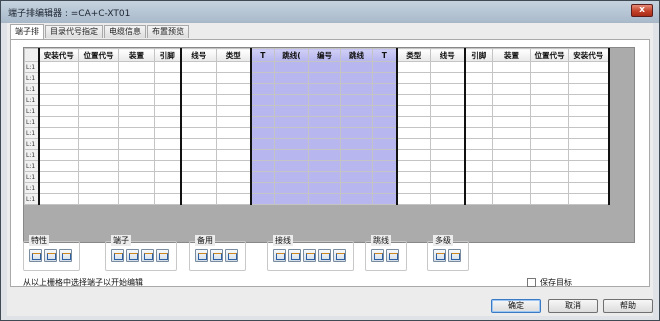  What do you see at coordinates (168, 31) in the screenshot?
I see `tab-layout-preview: 布置预览` at bounding box center [168, 31].